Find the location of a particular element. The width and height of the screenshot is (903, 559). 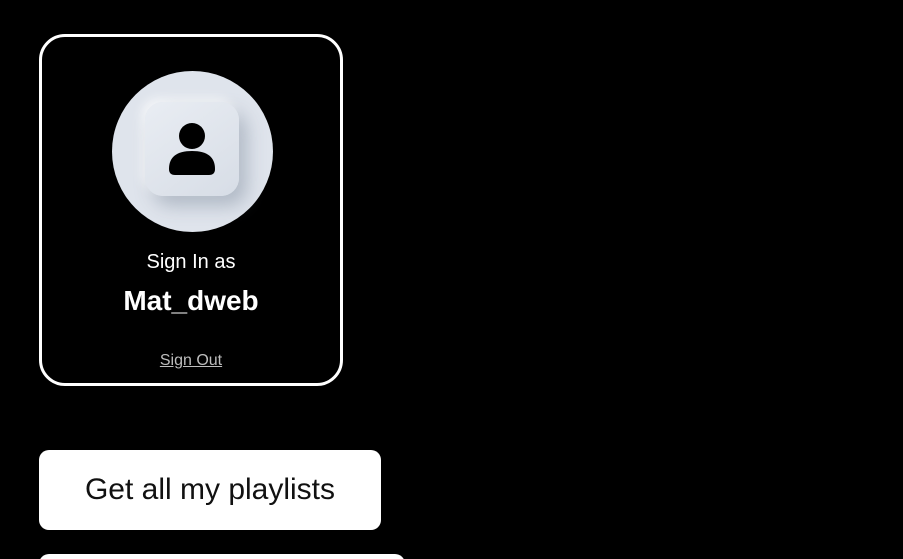

username: Mat_dweb is located at coordinates (191, 300).